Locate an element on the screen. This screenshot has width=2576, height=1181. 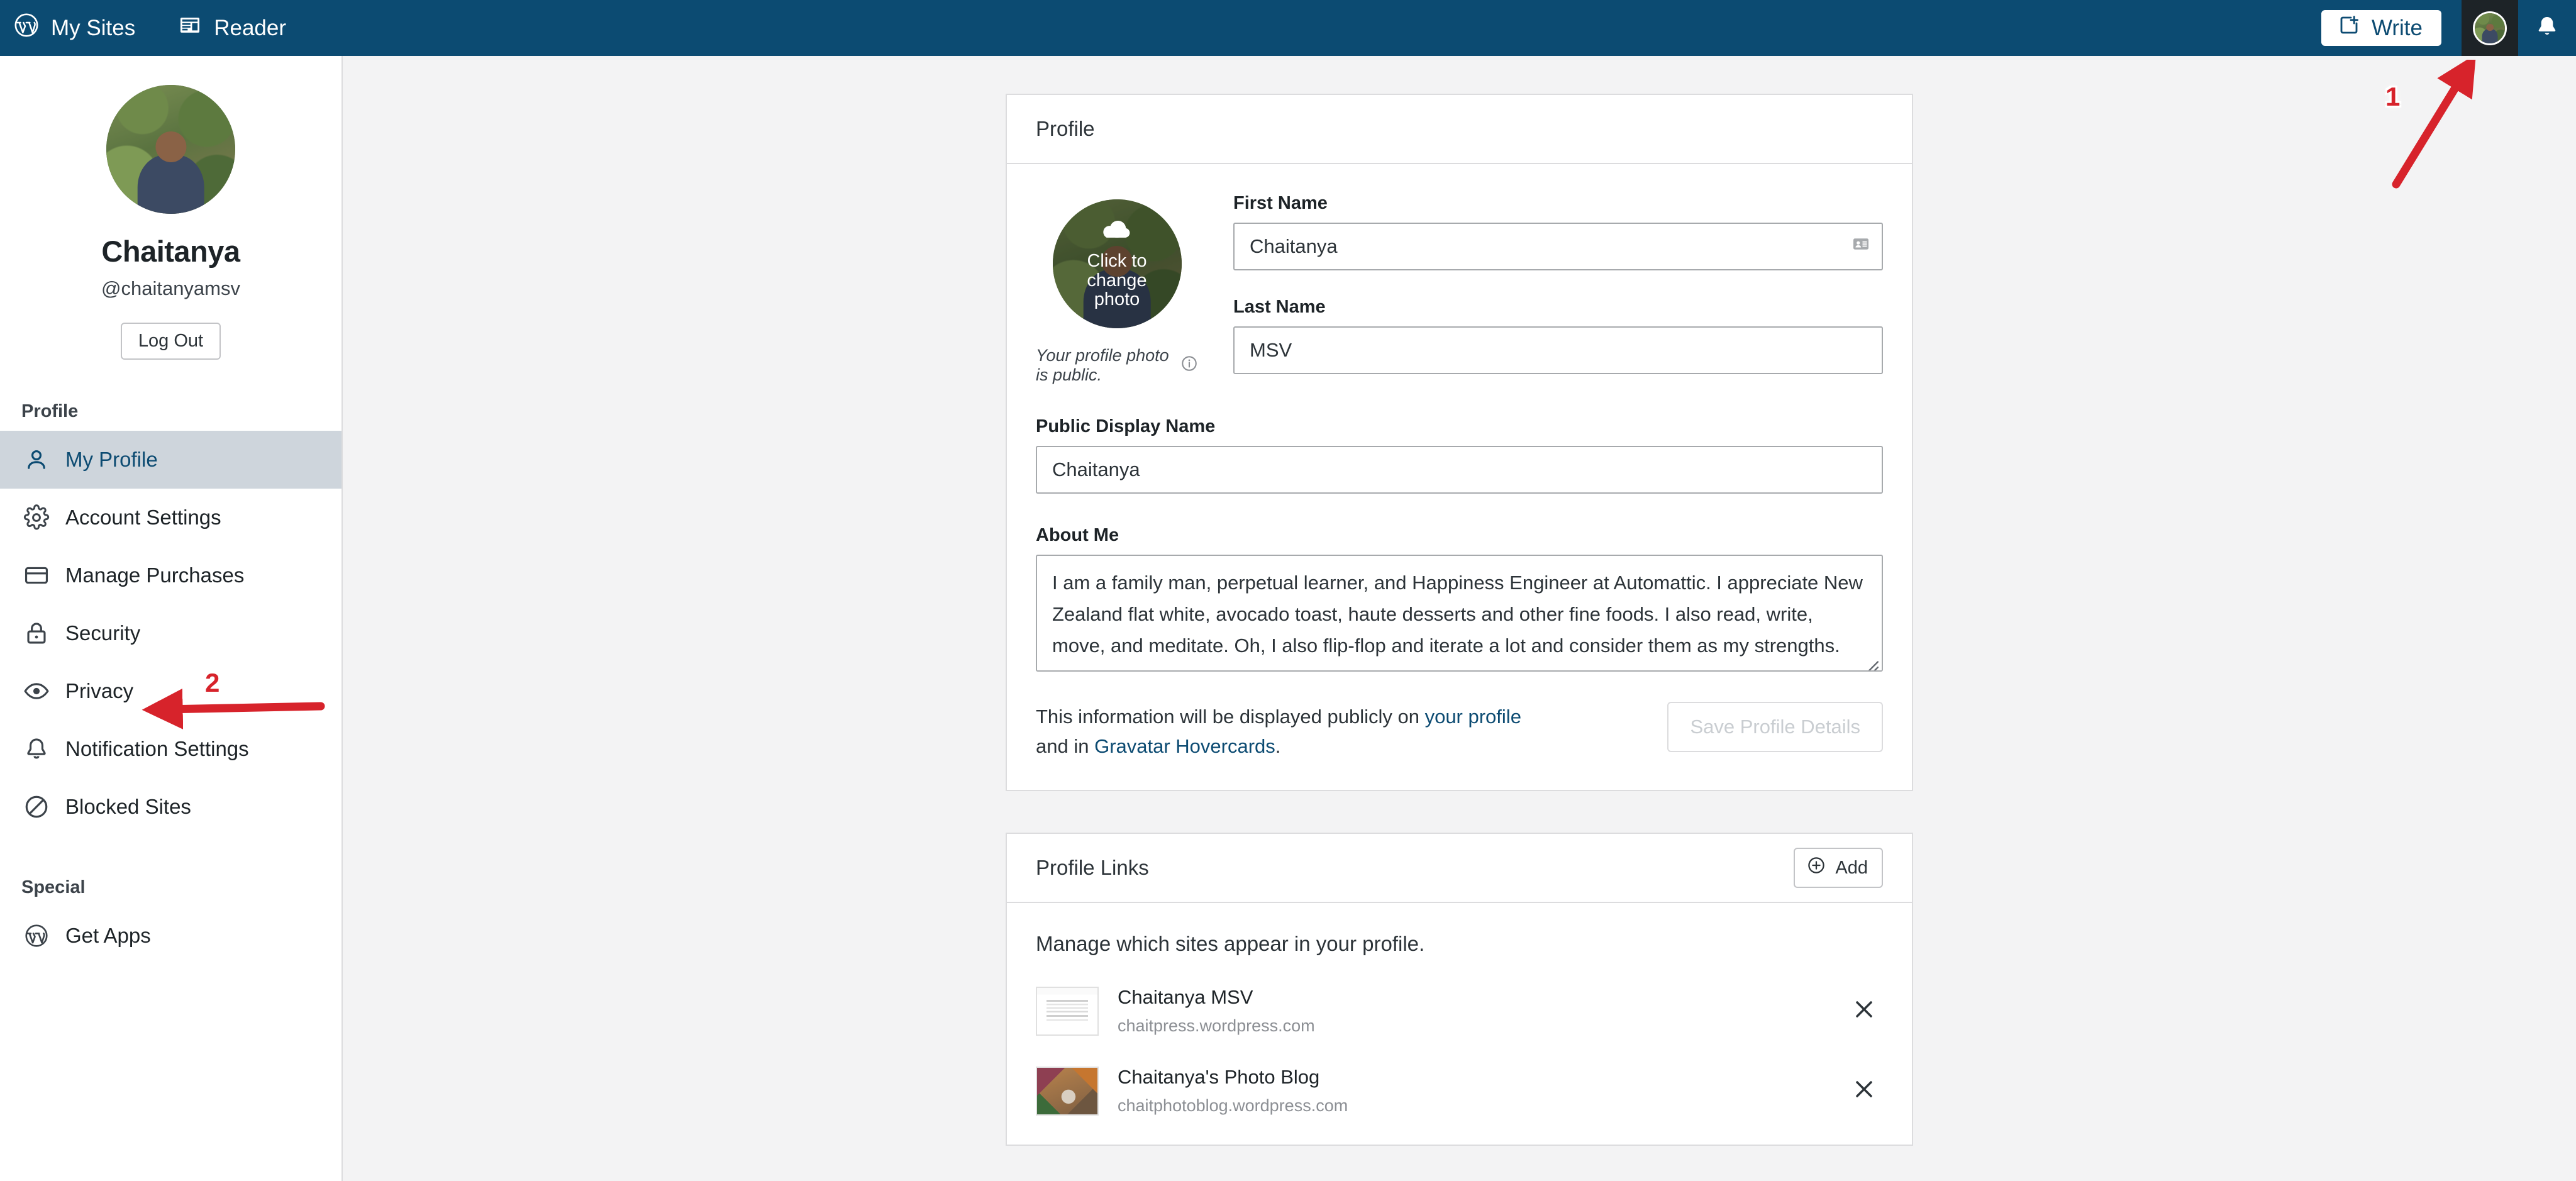
last-name-value: MSV is located at coordinates (1271, 350).